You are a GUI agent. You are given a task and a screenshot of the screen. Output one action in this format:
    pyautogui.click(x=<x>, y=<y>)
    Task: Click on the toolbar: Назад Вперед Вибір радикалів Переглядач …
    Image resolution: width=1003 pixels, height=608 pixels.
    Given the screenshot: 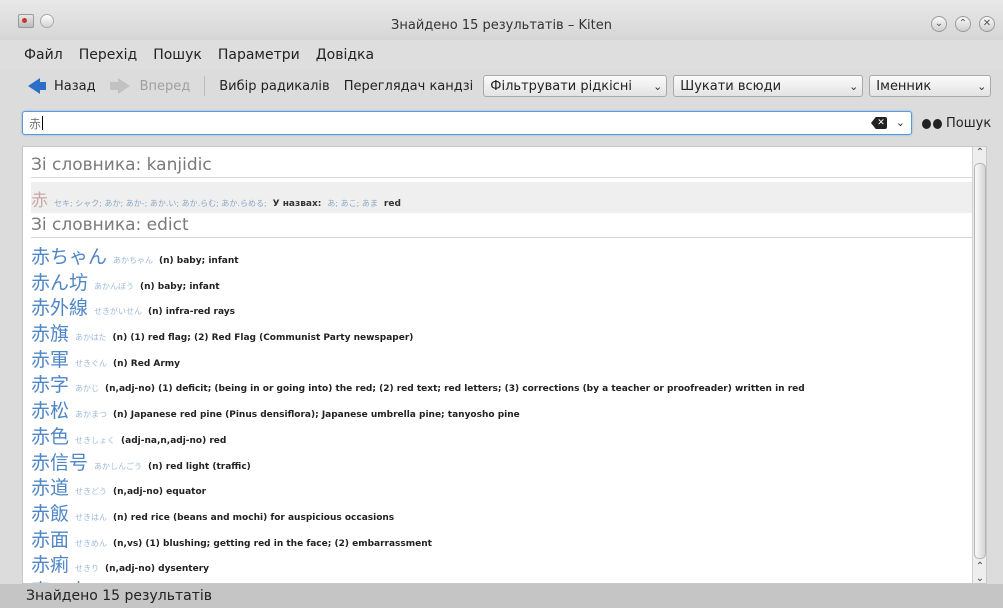 What is the action you would take?
    pyautogui.click(x=501, y=86)
    